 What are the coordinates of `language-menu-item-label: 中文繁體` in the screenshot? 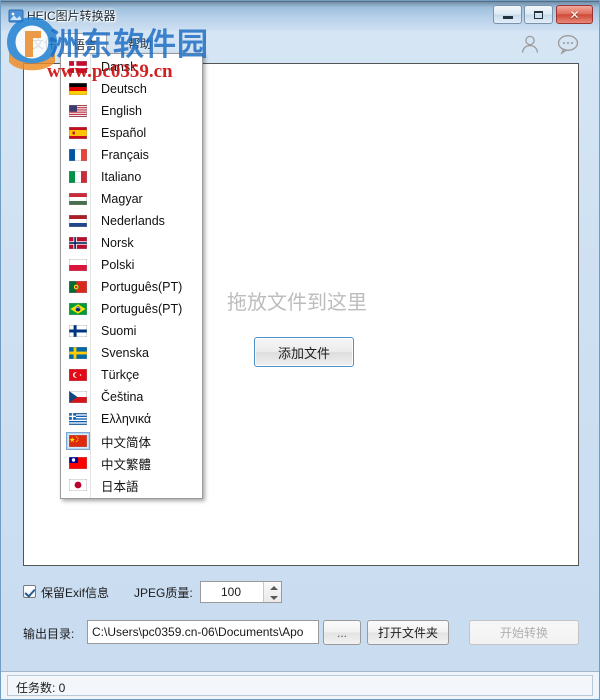 It's located at (126, 464).